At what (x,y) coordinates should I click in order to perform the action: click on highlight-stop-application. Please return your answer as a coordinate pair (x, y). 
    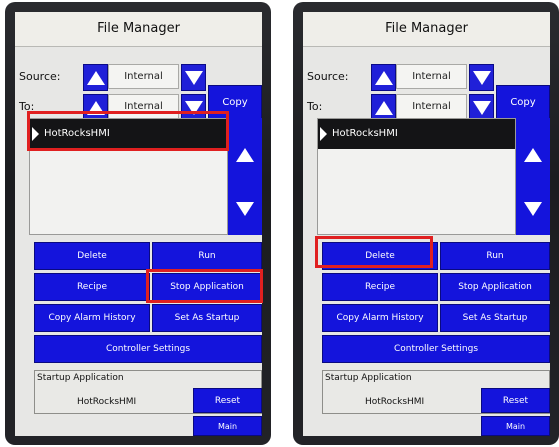
    Looking at the image, I should click on (204, 286).